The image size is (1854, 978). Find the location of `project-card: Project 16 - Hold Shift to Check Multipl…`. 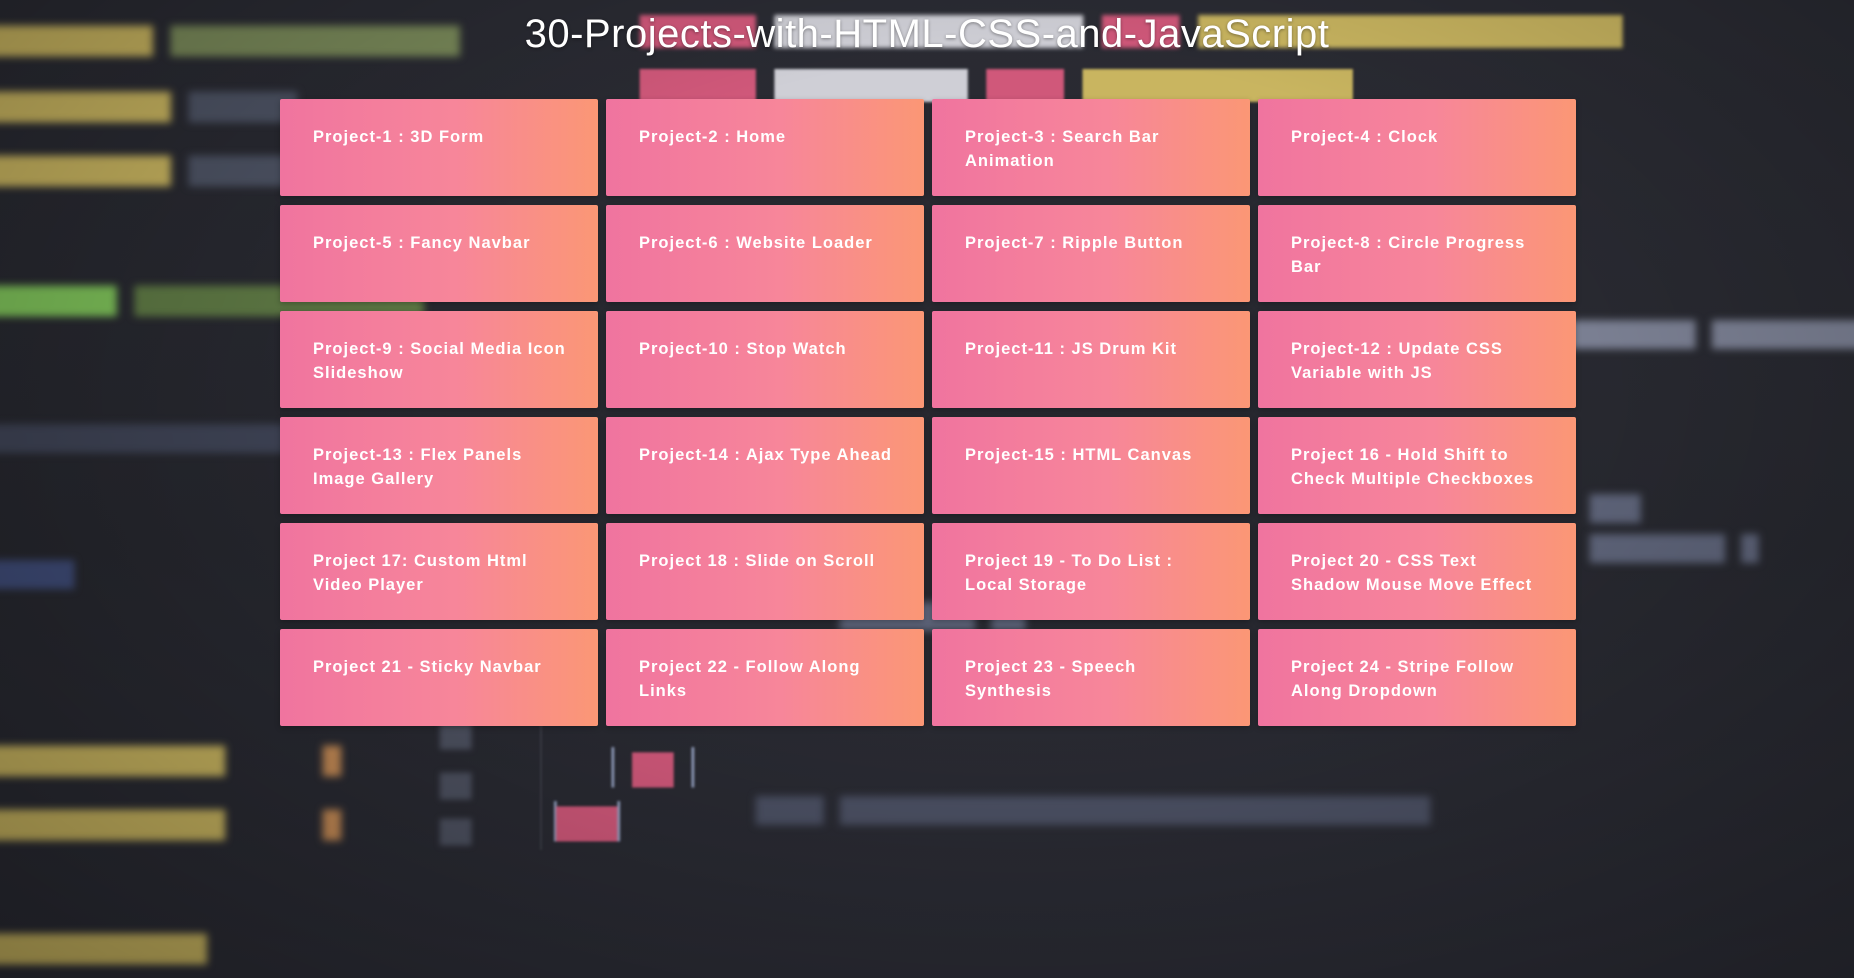

project-card: Project 16 - Hold Shift to Check Multipl… is located at coordinates (1417, 465).